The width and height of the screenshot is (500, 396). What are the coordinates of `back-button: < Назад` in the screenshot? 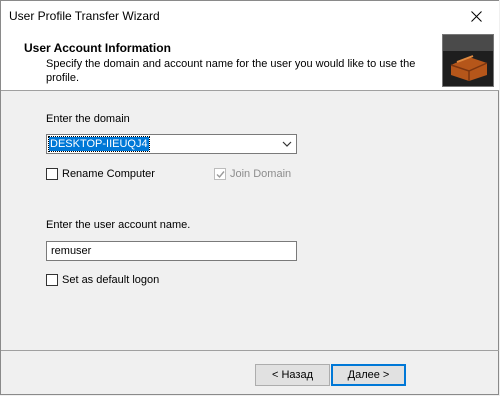 It's located at (292, 375).